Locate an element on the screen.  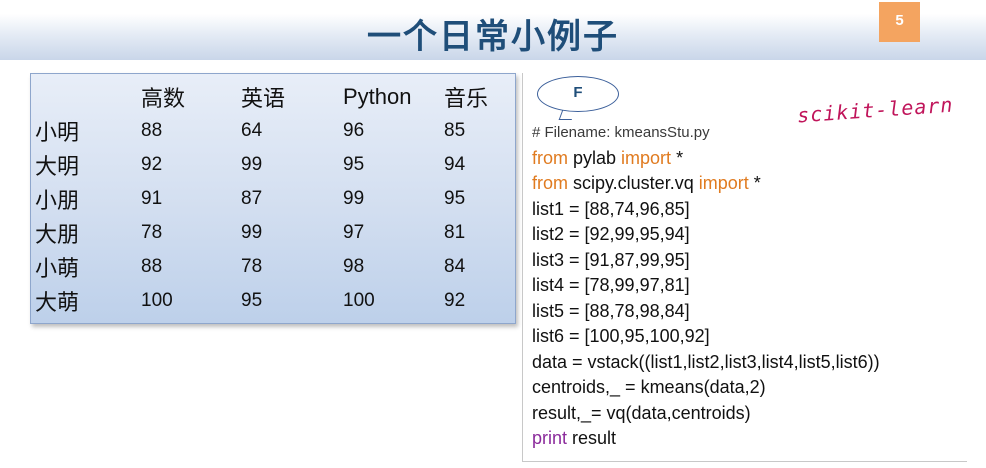
table-row: 小明 88 64 96 85 is located at coordinates (269, 131).